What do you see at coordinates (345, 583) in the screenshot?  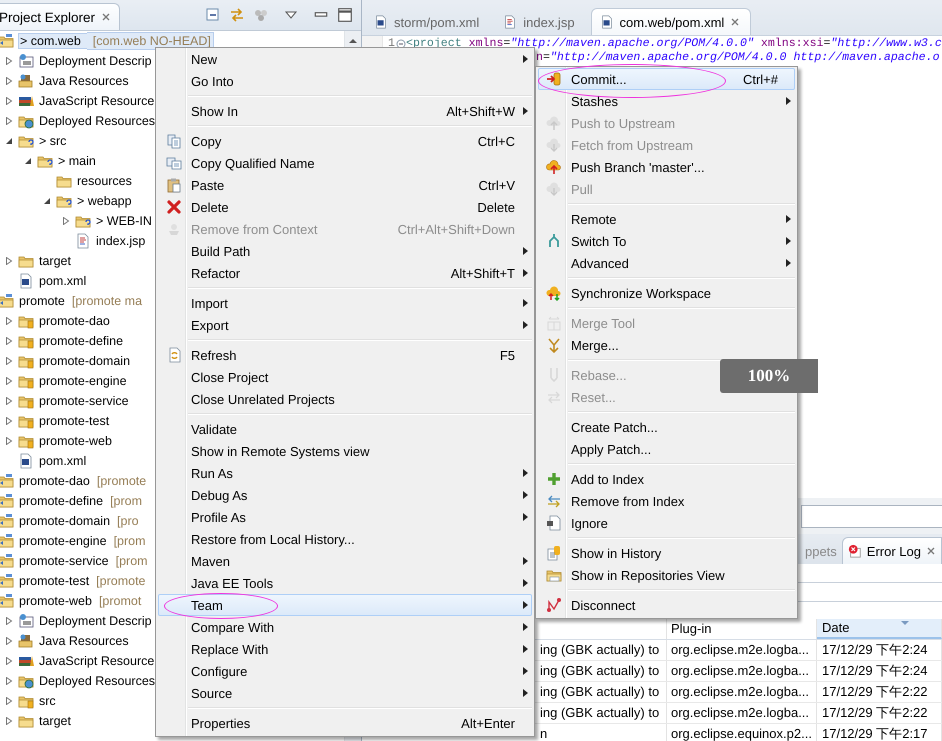 I see `menu-item: Java EE Tools` at bounding box center [345, 583].